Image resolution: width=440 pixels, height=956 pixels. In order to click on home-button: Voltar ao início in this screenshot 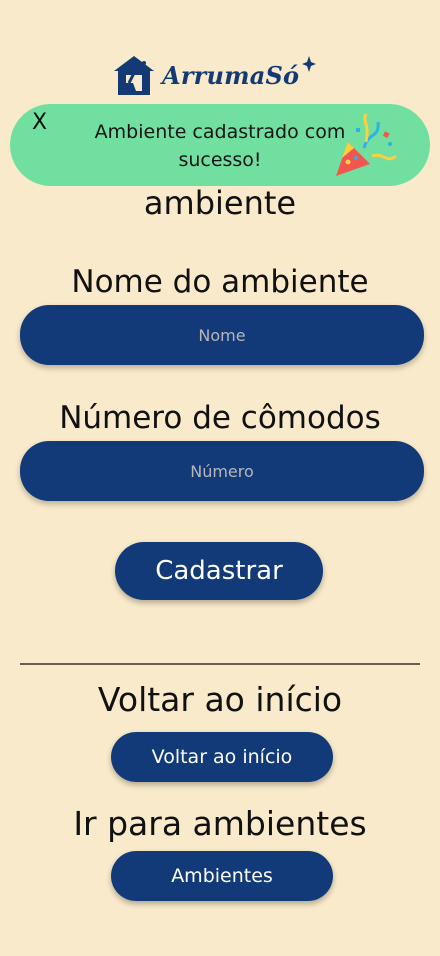, I will do `click(222, 757)`.